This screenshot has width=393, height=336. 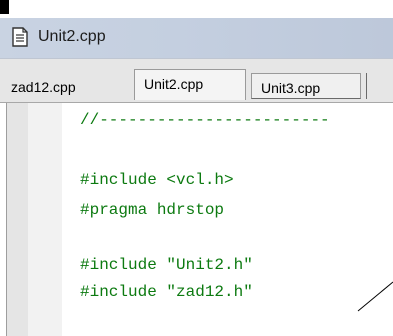 I want to click on tab-bar: zad12.cpp Unit2.cpp Unit3.cpp, so click(x=196, y=80).